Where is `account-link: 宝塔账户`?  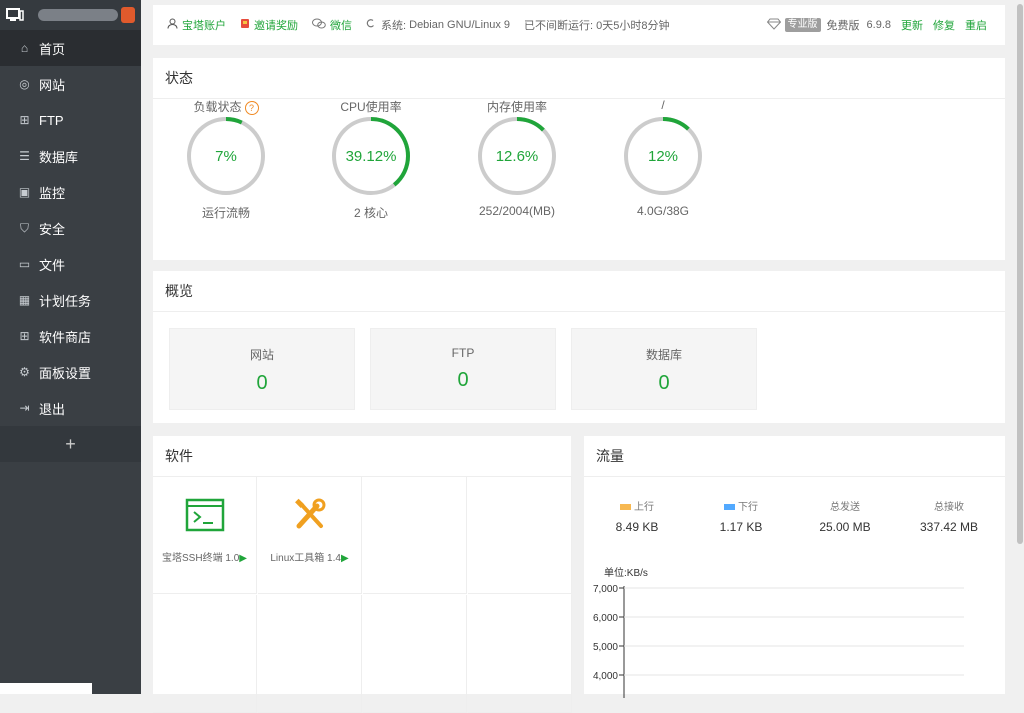
account-link: 宝塔账户 is located at coordinates (196, 25).